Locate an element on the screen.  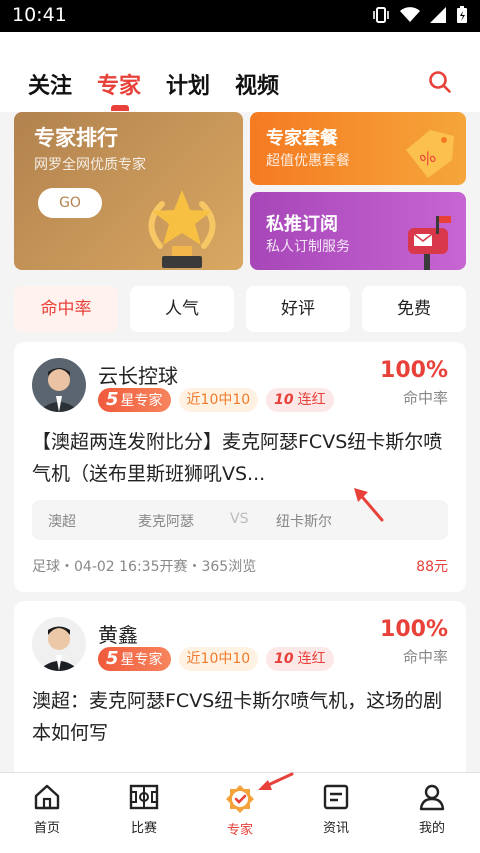
package-subtitle: 超值优惠套餐 is located at coordinates (308, 161).